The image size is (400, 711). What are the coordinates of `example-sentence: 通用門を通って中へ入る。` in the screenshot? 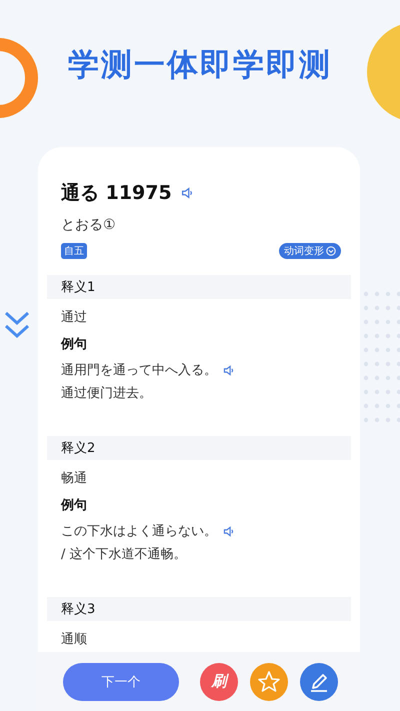 It's located at (139, 370).